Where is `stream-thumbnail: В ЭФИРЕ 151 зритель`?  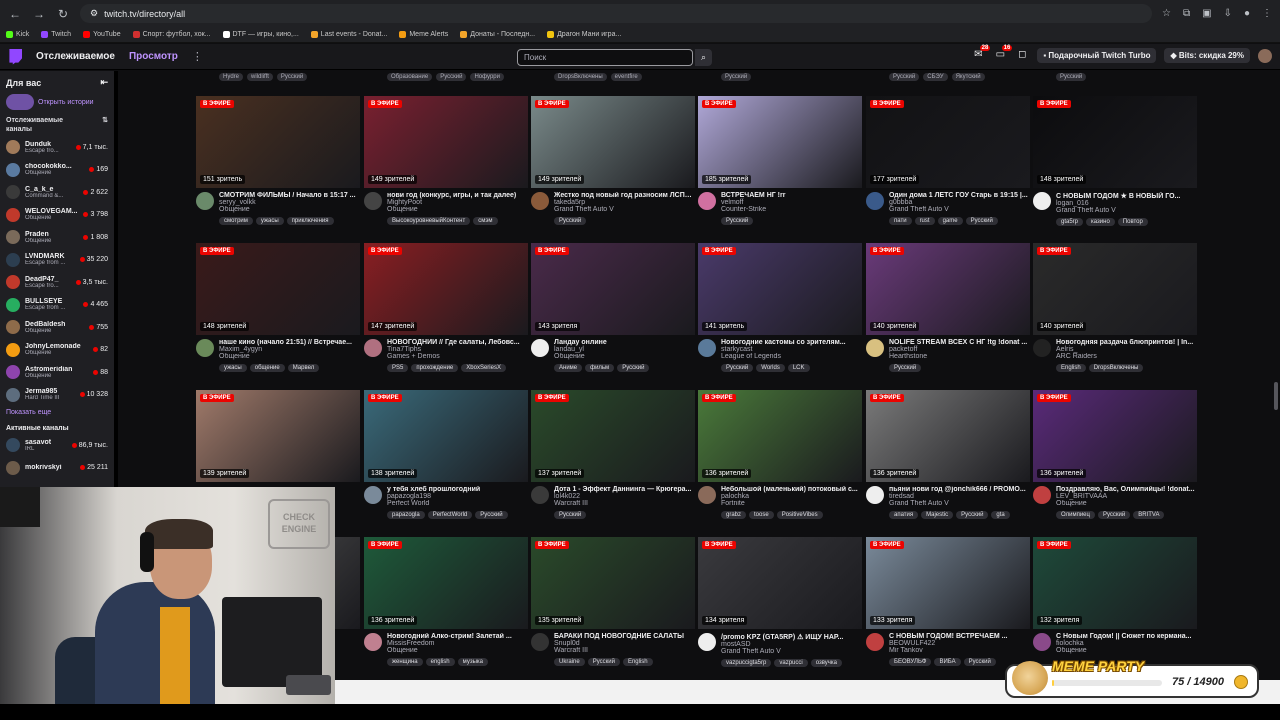 stream-thumbnail: В ЭФИРЕ 151 зритель is located at coordinates (278, 142).